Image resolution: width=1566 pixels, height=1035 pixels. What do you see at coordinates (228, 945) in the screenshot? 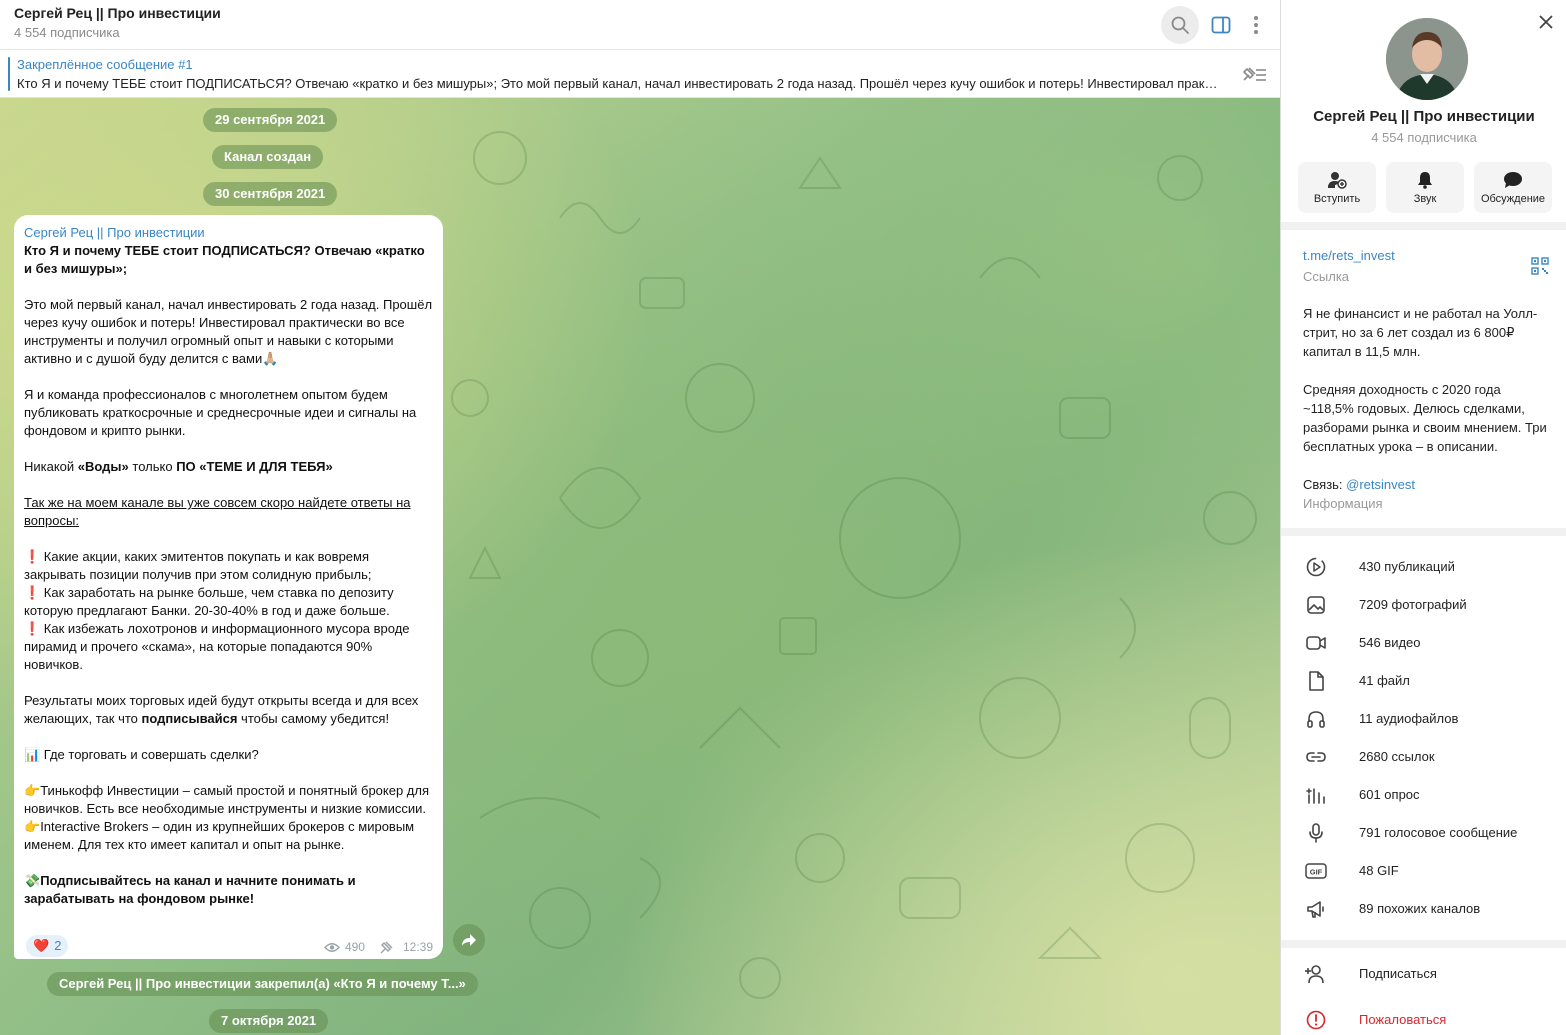
I see `post-footer: ❤️ 2 490 12:39` at bounding box center [228, 945].